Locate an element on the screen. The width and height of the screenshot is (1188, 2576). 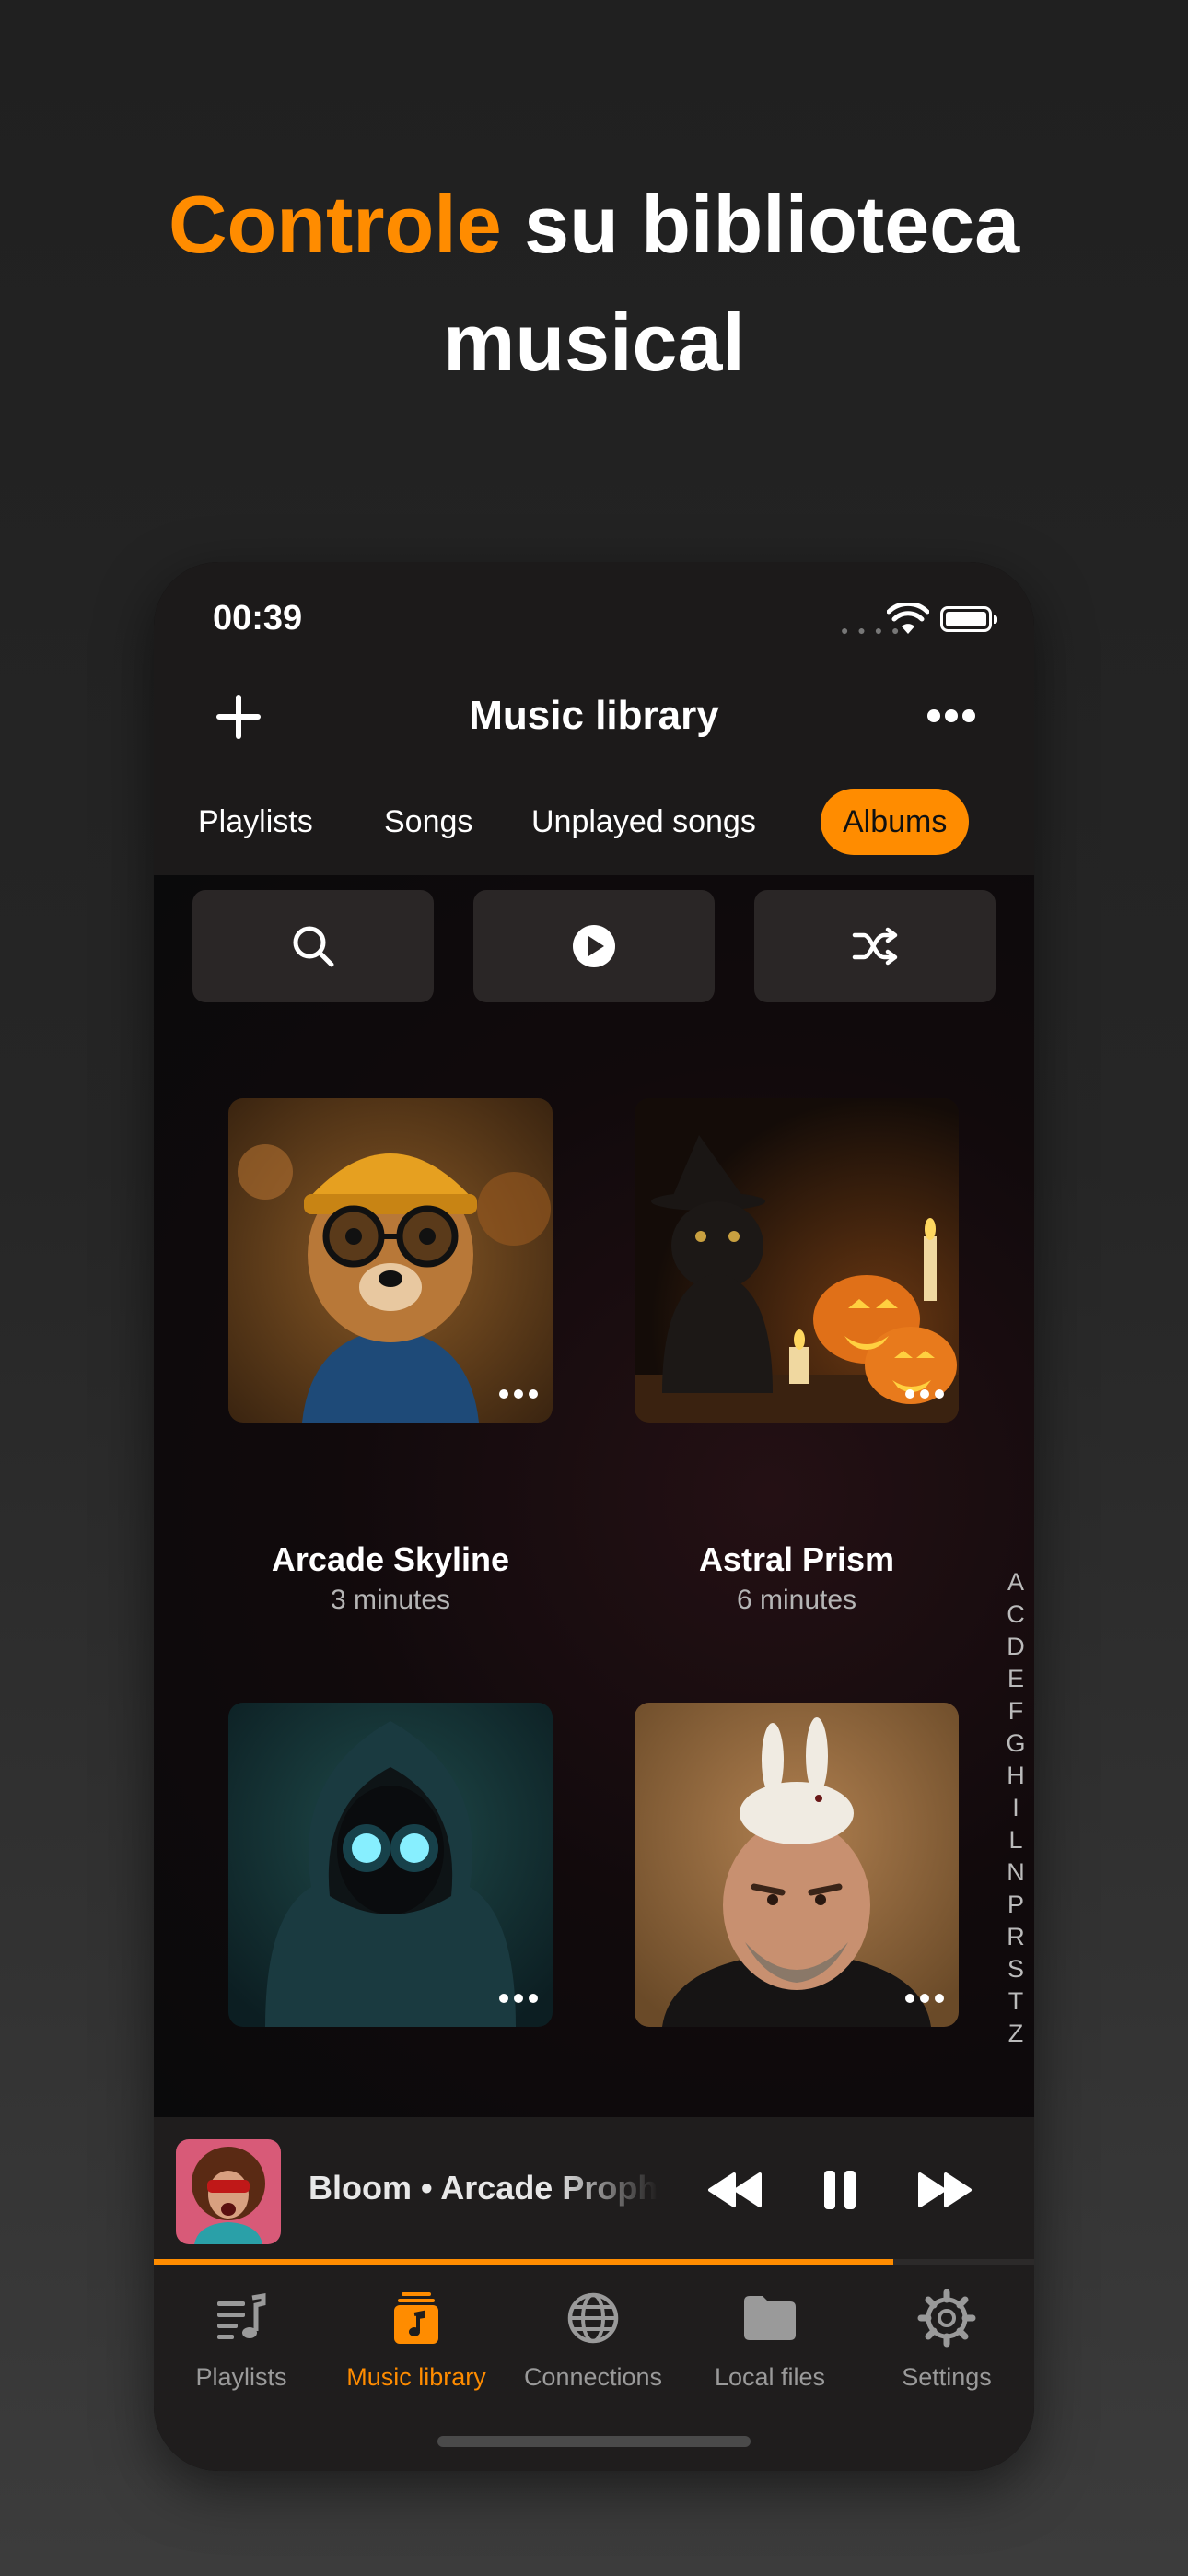
gear-icon is located at coordinates (946, 2318).